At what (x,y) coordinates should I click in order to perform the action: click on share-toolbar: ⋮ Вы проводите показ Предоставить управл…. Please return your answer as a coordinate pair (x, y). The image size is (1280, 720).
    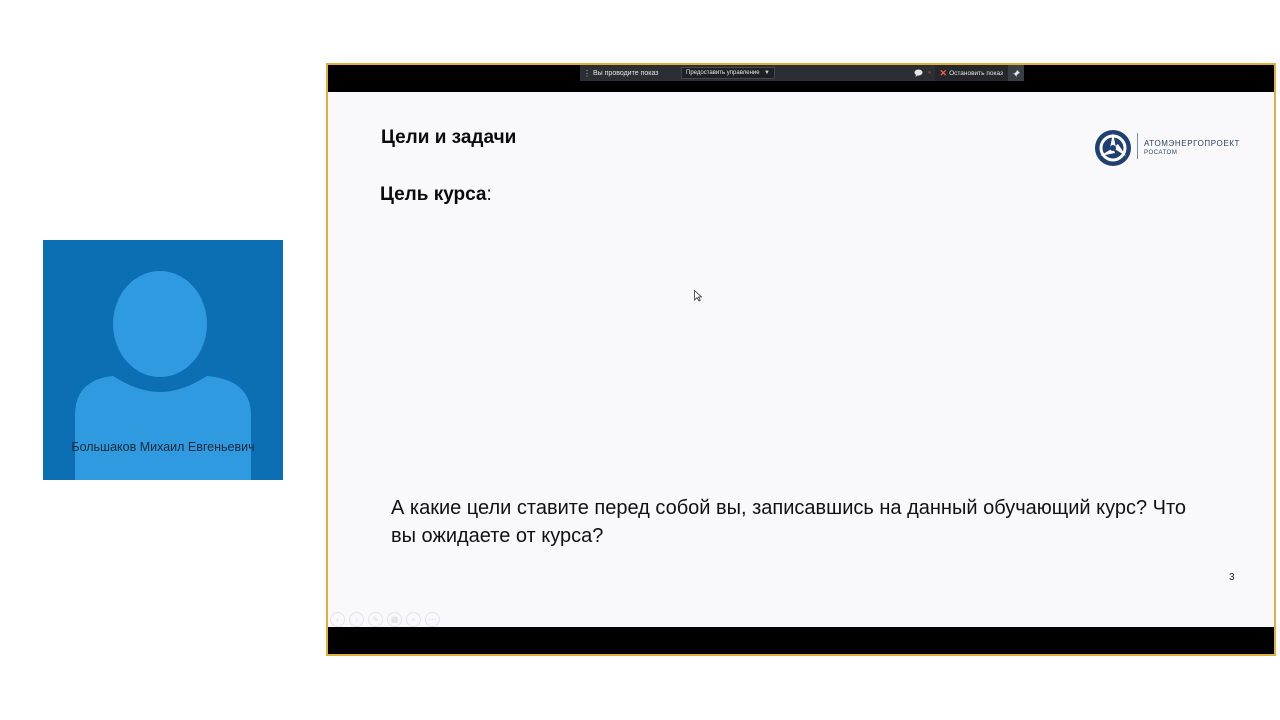
    Looking at the image, I should click on (802, 73).